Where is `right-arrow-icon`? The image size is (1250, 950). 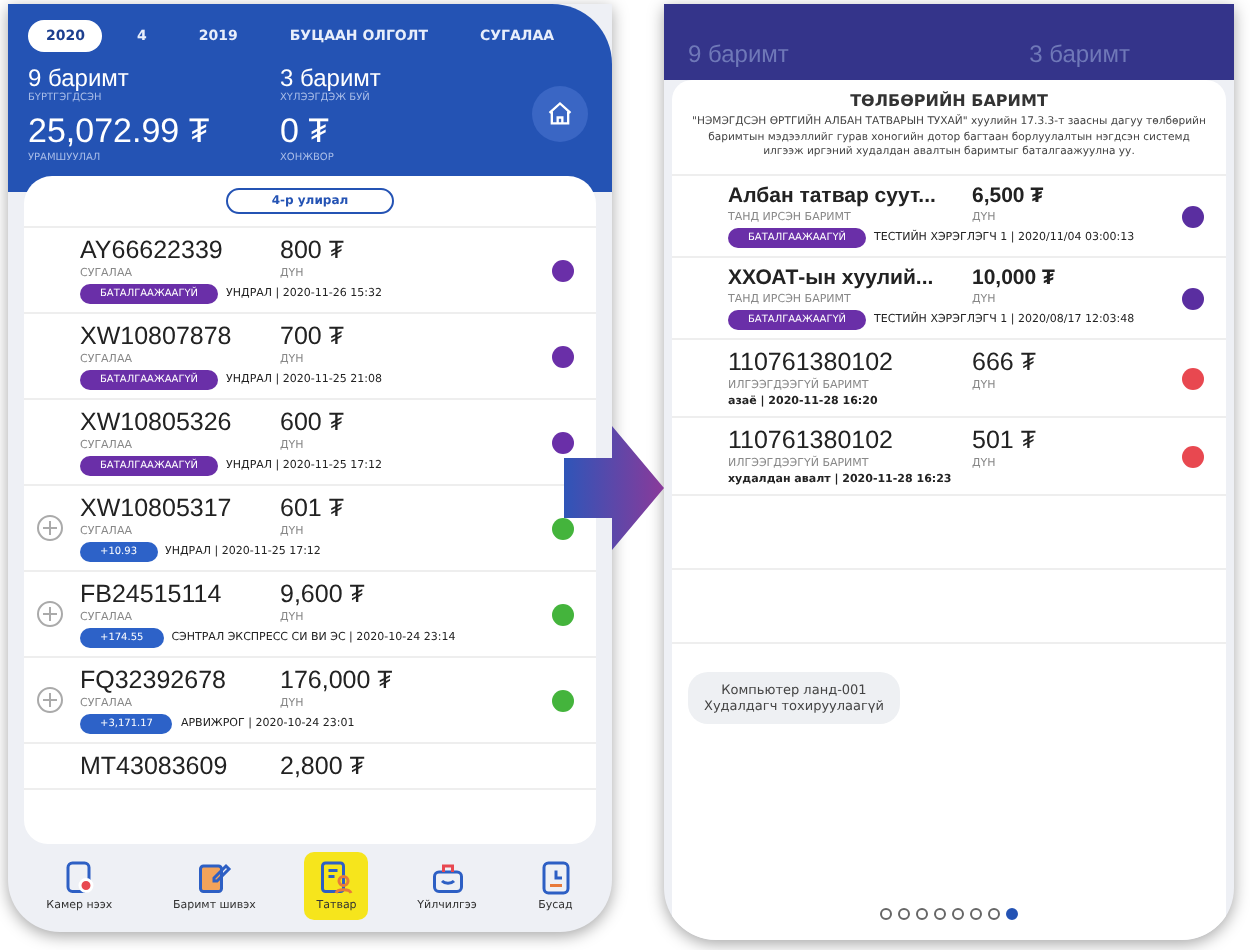
right-arrow-icon is located at coordinates (614, 488).